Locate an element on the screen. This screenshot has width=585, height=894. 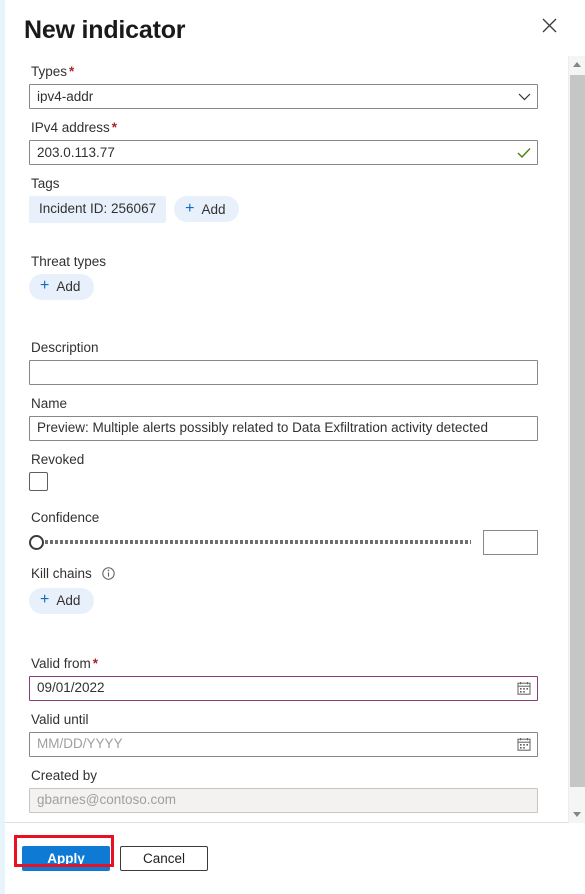
kill-chains-add-button: + Add is located at coordinates (62, 600).